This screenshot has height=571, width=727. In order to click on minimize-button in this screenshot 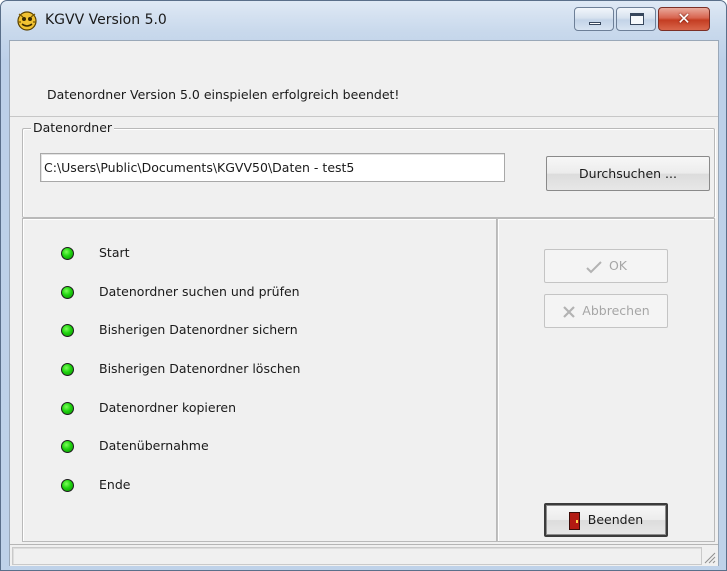, I will do `click(594, 19)`.